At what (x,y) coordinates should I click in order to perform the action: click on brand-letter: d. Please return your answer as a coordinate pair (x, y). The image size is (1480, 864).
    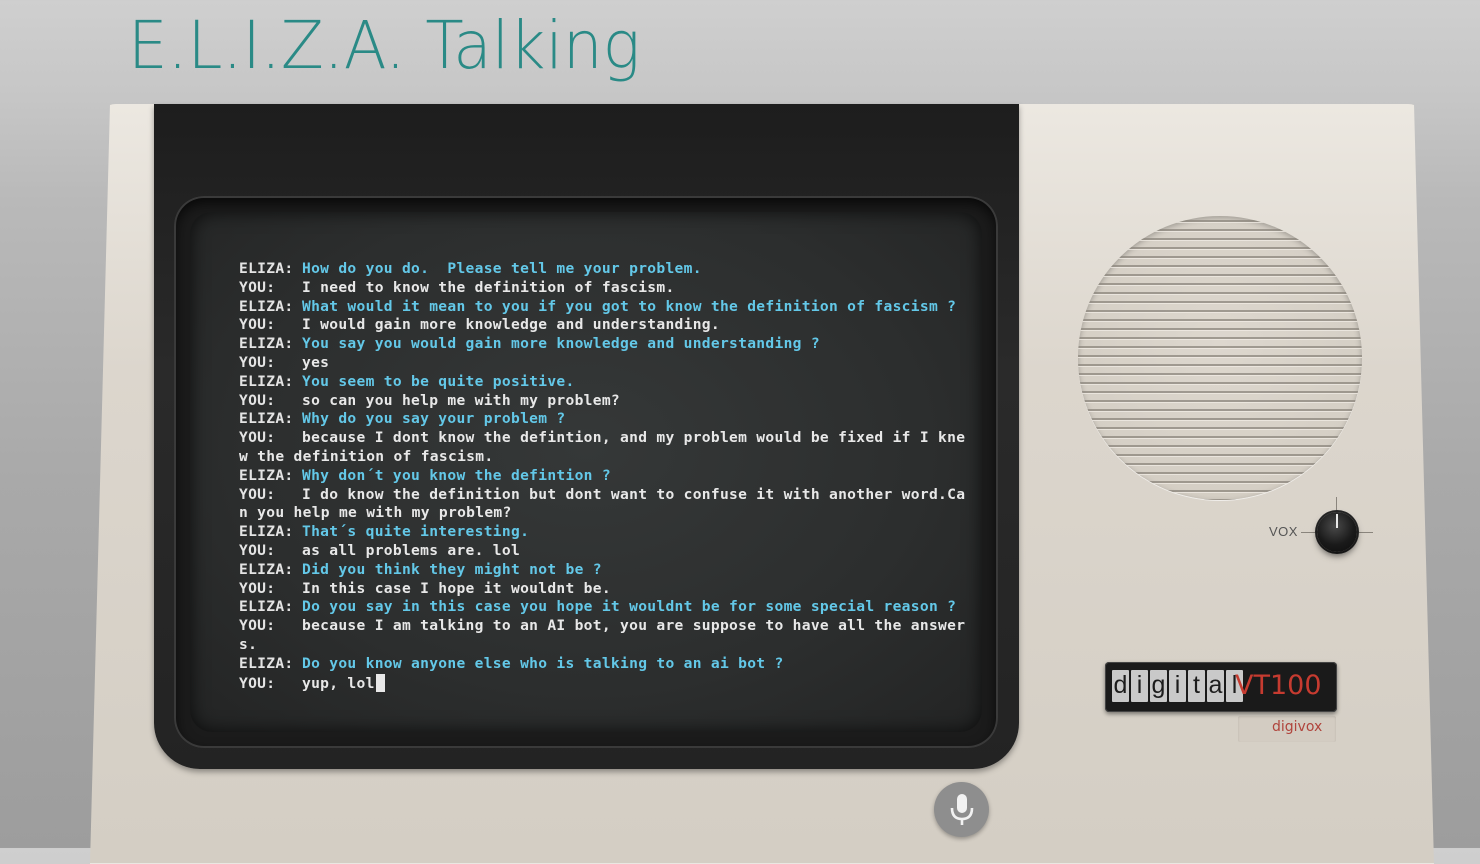
    Looking at the image, I should click on (1120, 686).